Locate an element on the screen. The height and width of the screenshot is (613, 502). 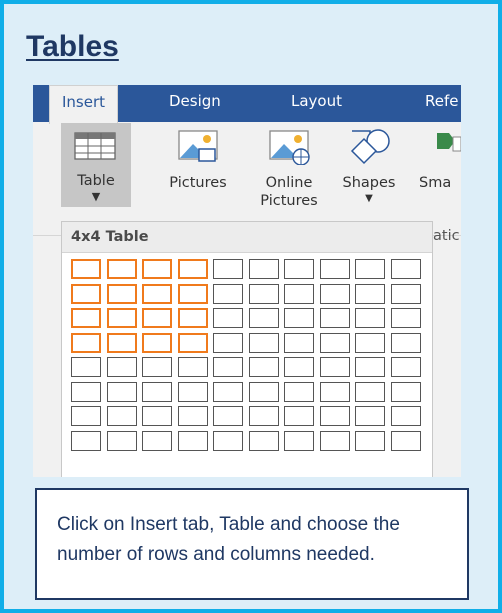
tab-references: Refe is located at coordinates (442, 103).